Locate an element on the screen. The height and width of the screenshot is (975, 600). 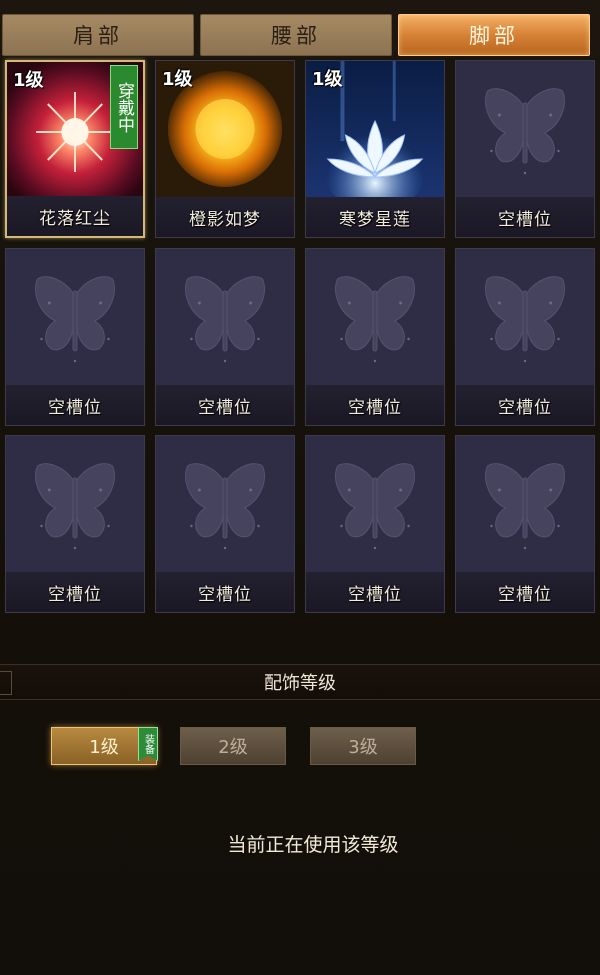
accessory-slot: 1级寒梦星莲 is located at coordinates (375, 149).